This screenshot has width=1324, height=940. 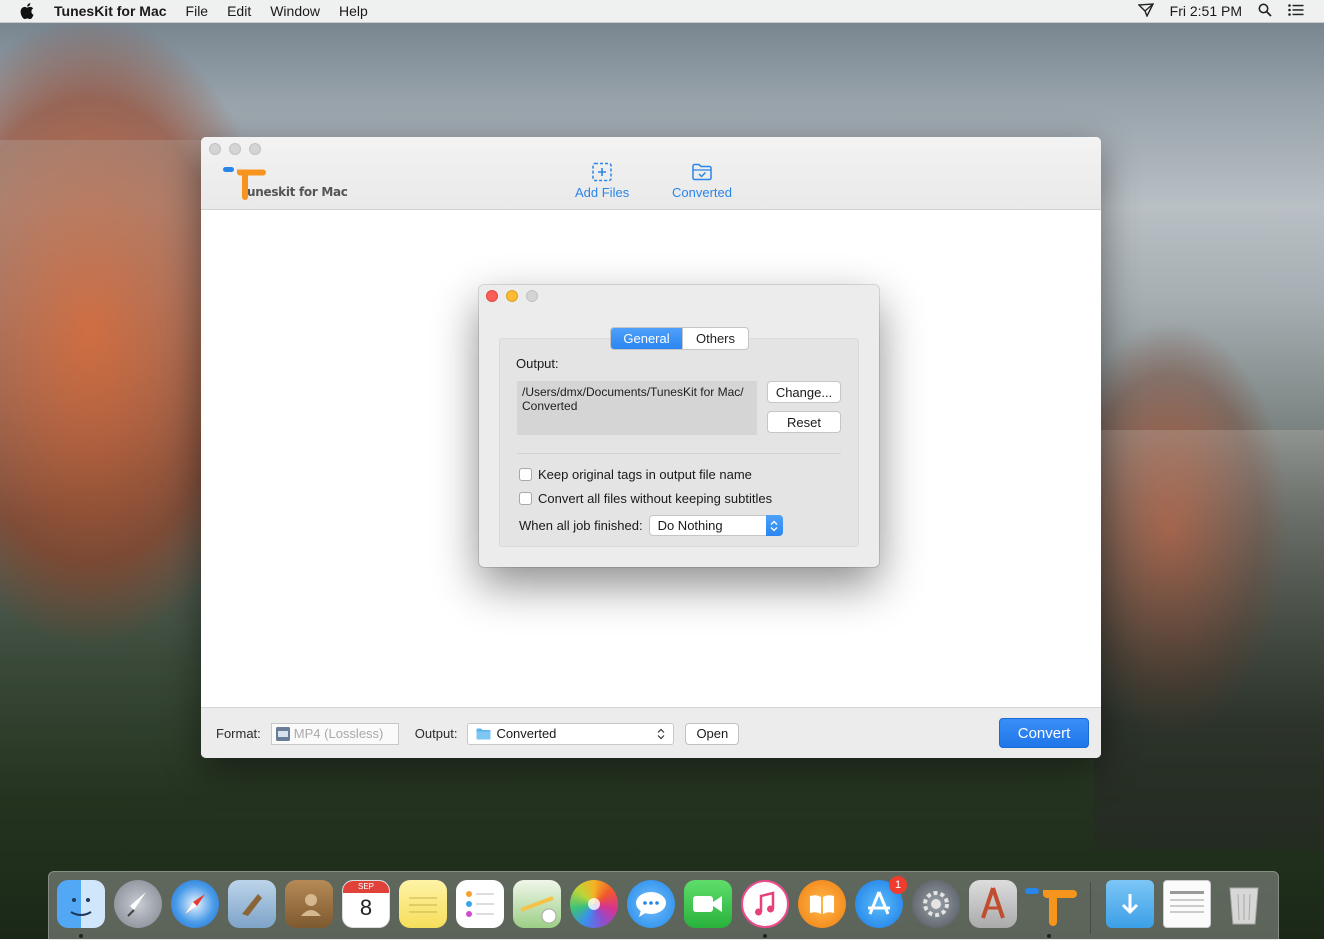 I want to click on popup-arrow-icon, so click(x=774, y=525).